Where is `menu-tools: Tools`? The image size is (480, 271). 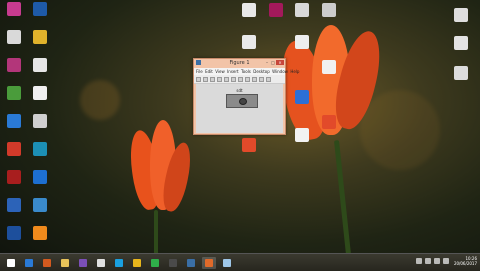
menu-tools: Tools is located at coordinates (246, 71).